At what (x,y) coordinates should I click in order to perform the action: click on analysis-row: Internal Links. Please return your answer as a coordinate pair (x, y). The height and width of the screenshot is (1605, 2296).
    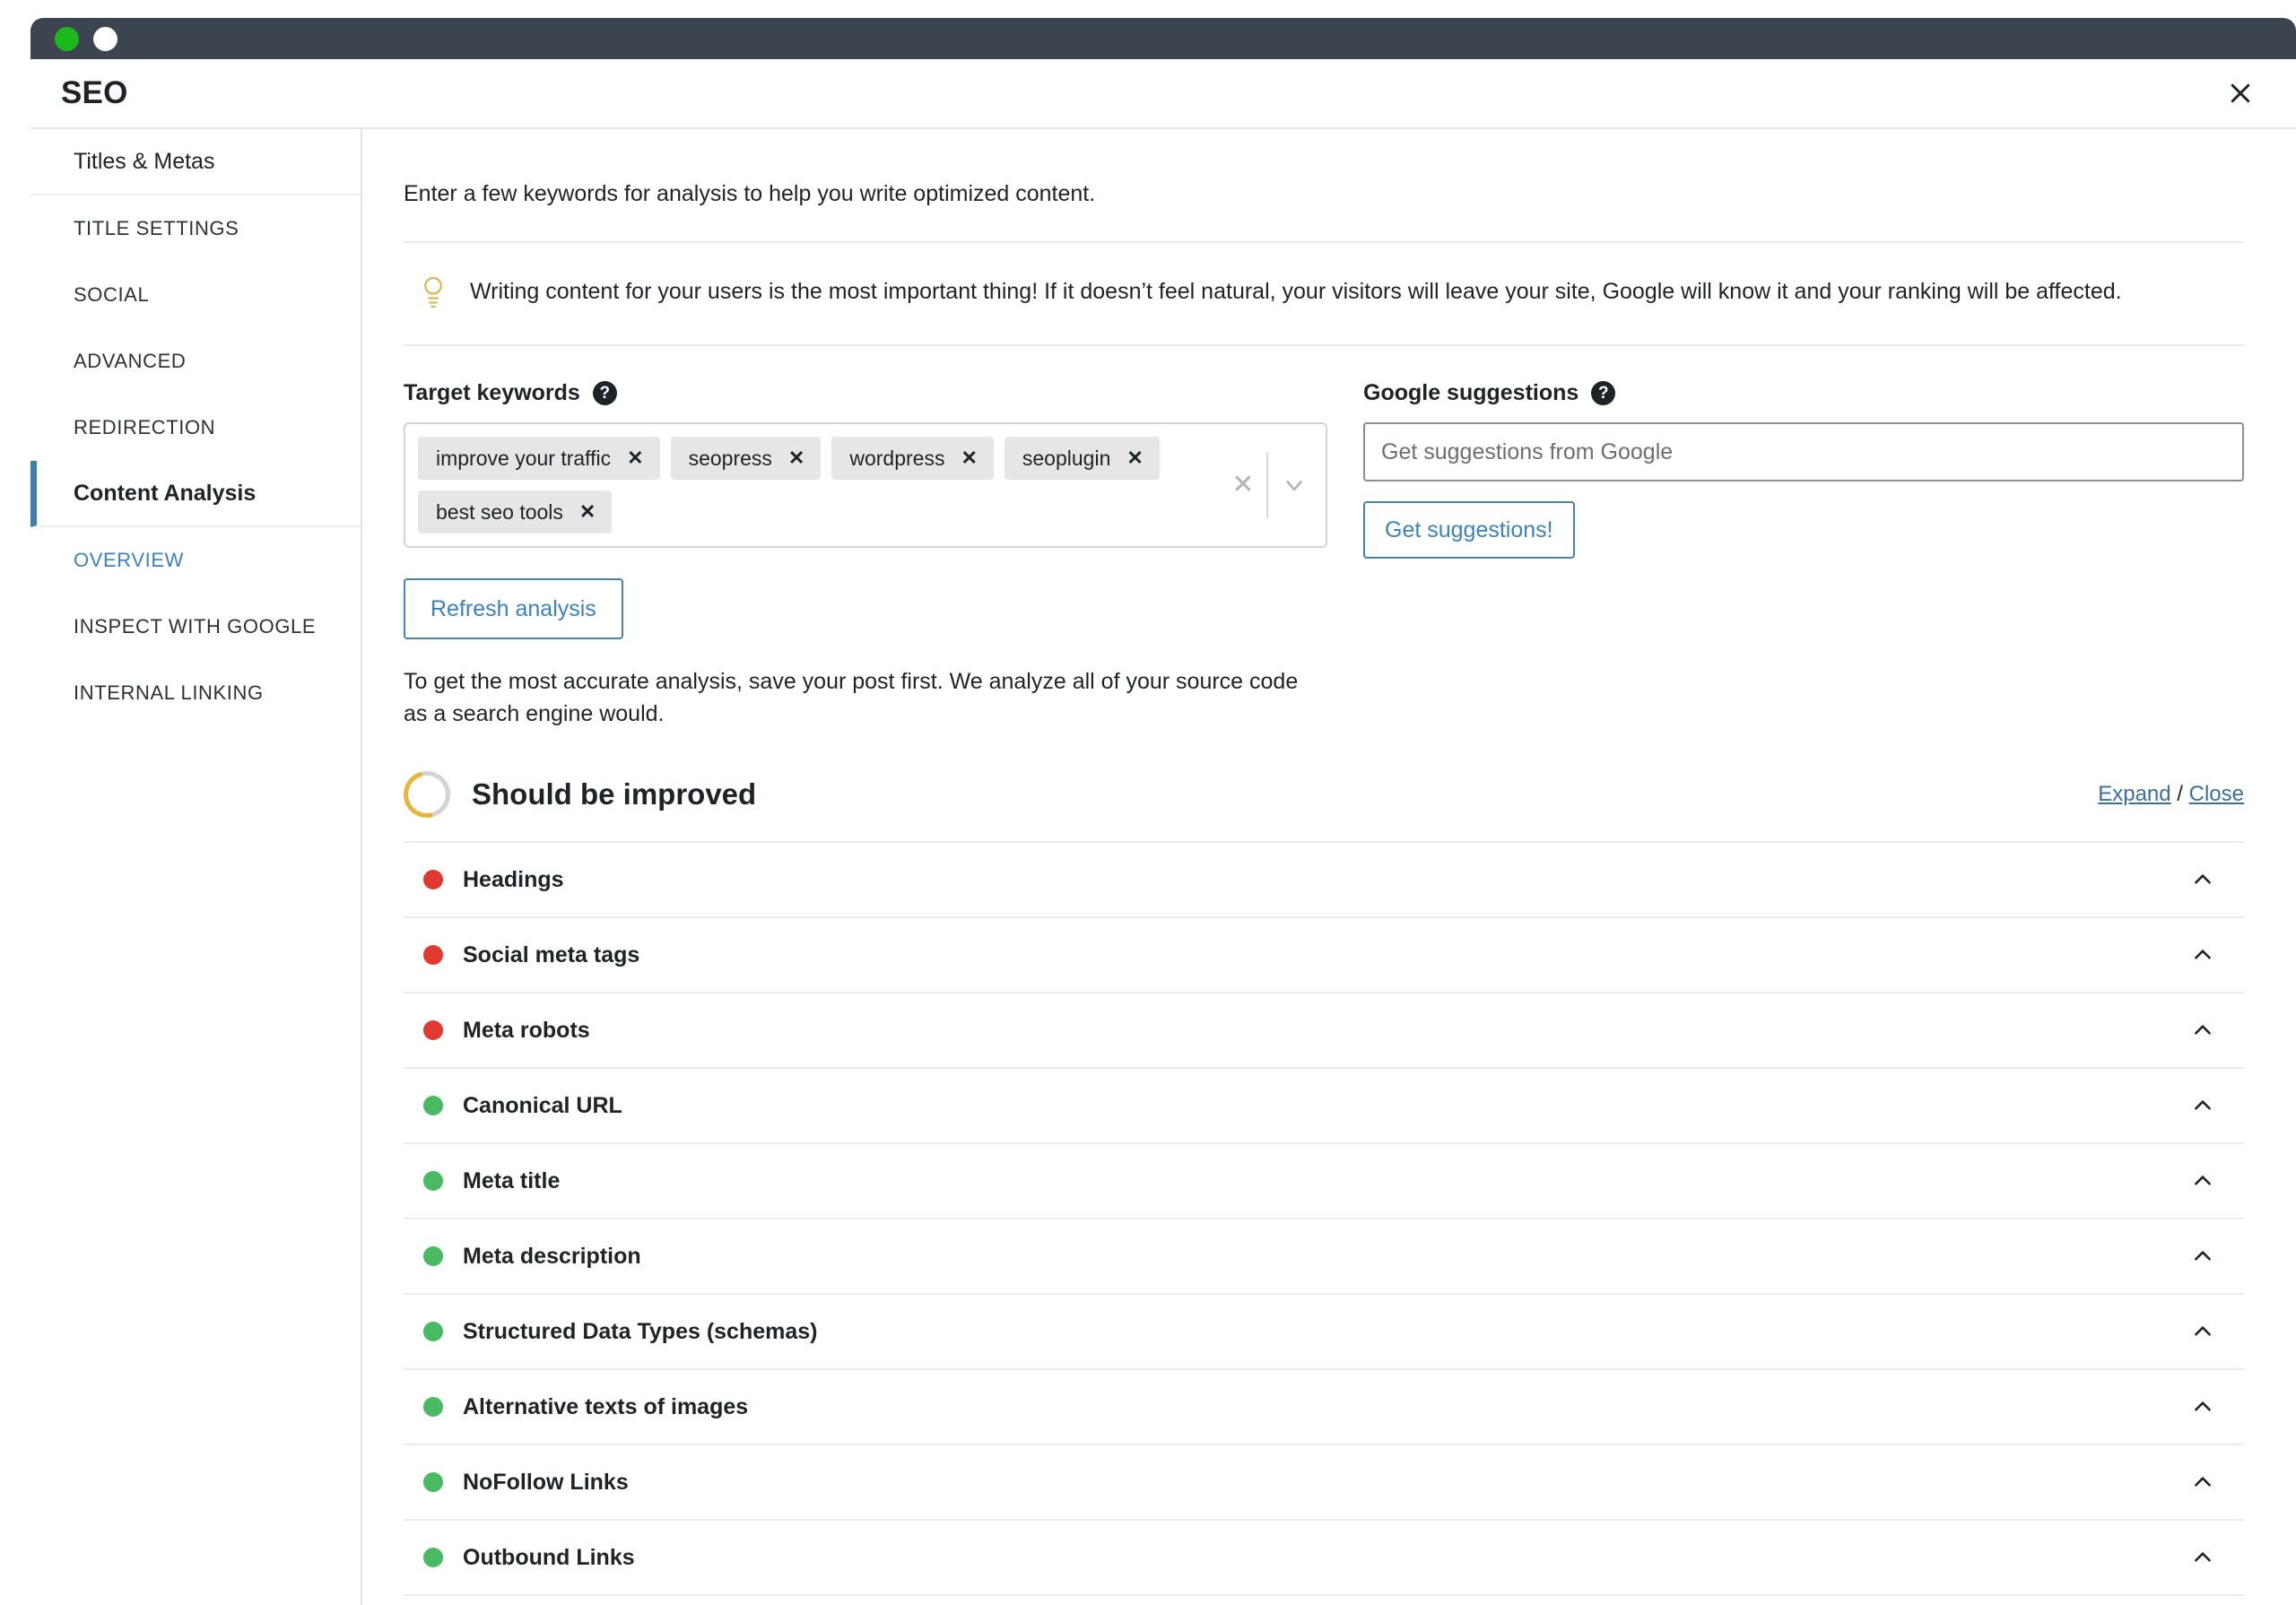
    Looking at the image, I should click on (1324, 1599).